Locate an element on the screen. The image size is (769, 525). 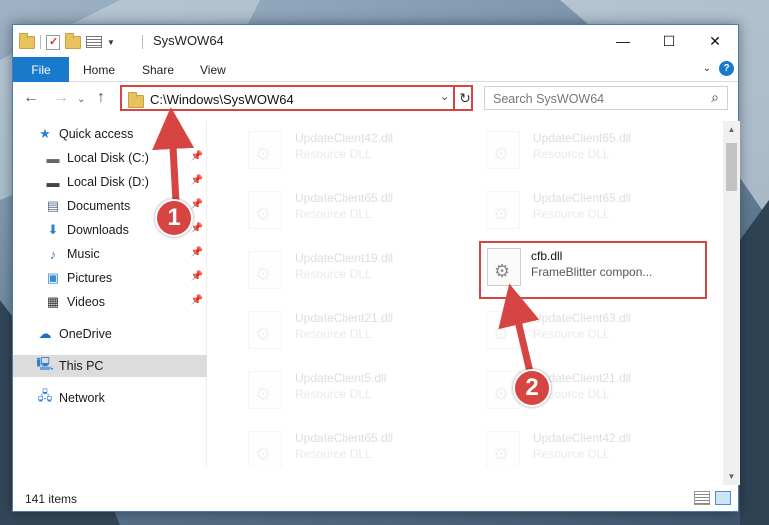
forward-arrow-icon: → is located at coordinates (61, 98).